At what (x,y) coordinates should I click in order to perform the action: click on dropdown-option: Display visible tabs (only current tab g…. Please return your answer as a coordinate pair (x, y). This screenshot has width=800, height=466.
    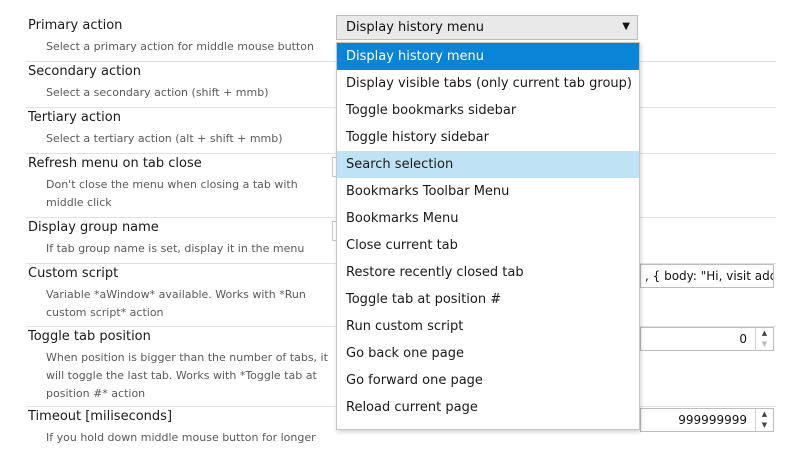
    Looking at the image, I should click on (488, 83).